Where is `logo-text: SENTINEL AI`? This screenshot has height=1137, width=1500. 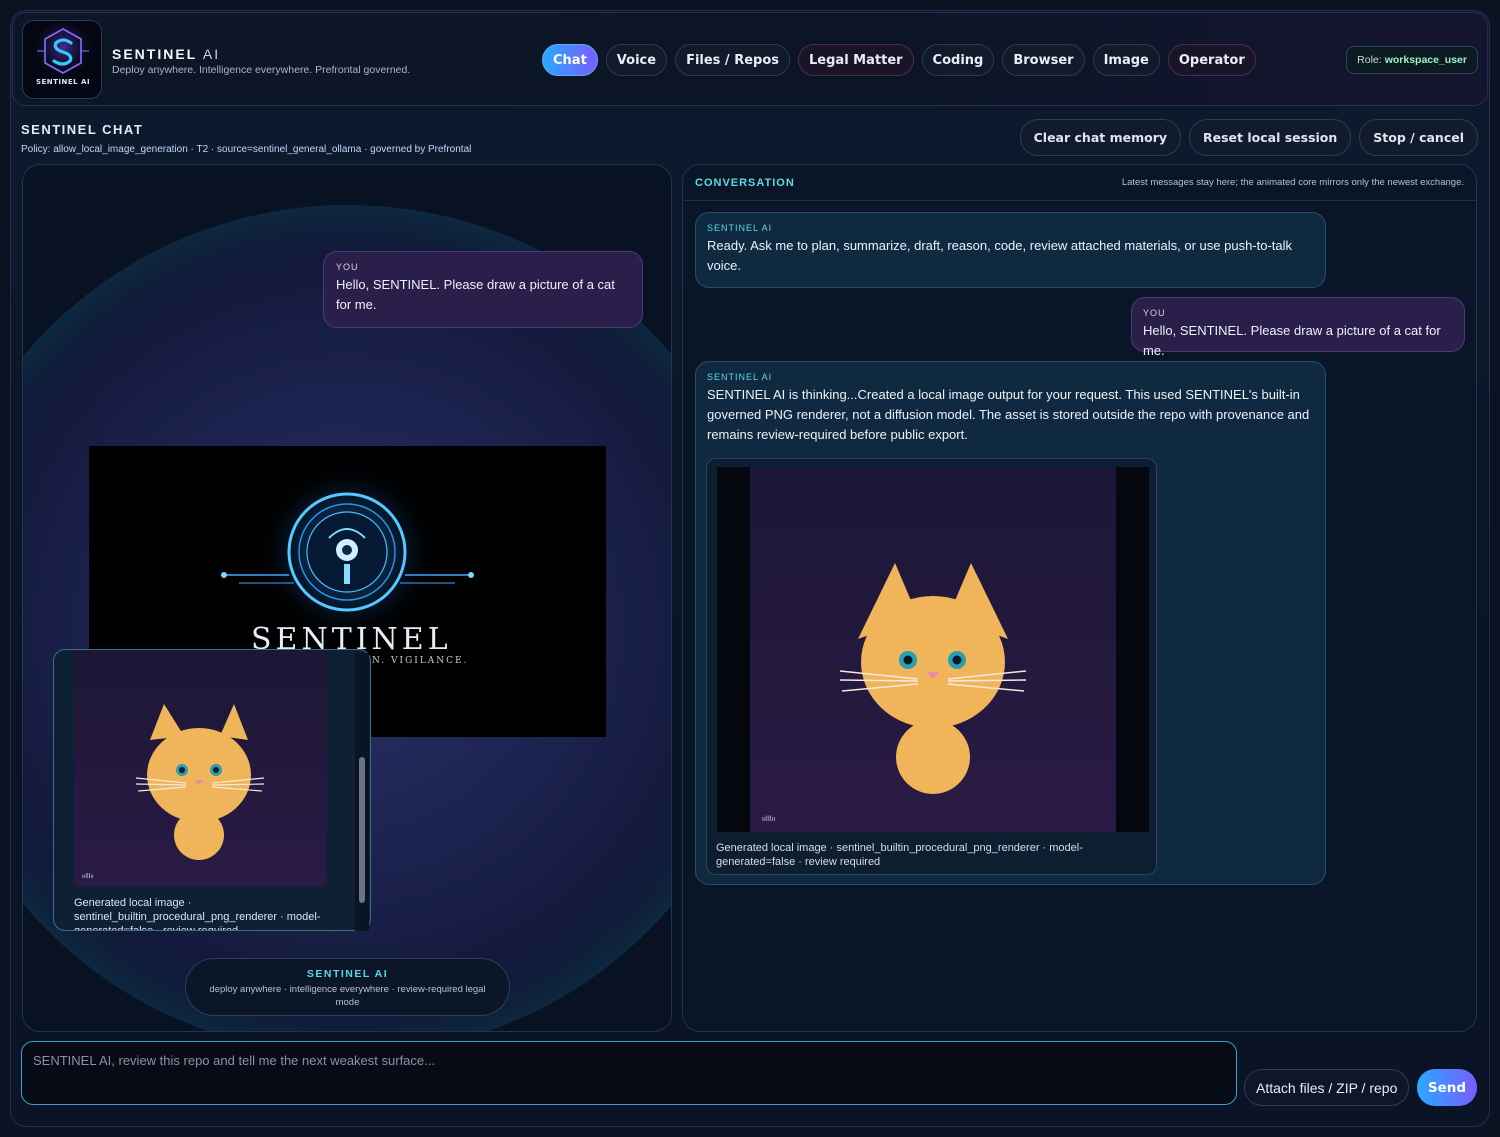
logo-text: SENTINEL AI is located at coordinates (63, 82).